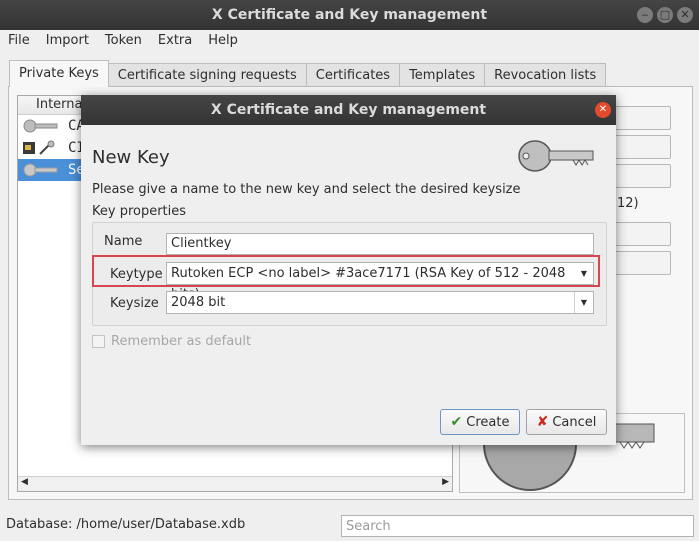 The width and height of the screenshot is (699, 541). Describe the element at coordinates (98, 341) in the screenshot. I see `remember-default-checkbox` at that location.